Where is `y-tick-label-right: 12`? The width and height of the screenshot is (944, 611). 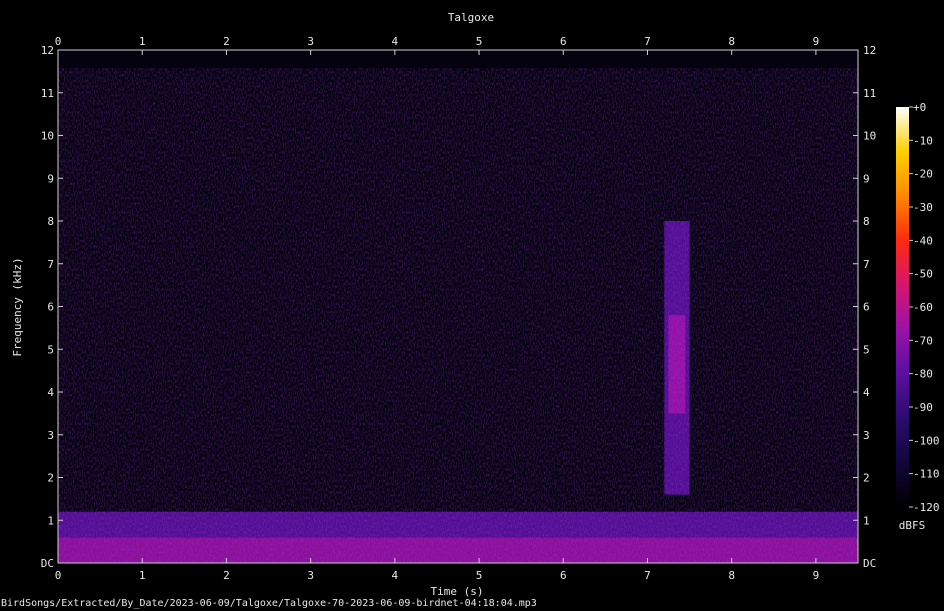
y-tick-label-right: 12 is located at coordinates (869, 50).